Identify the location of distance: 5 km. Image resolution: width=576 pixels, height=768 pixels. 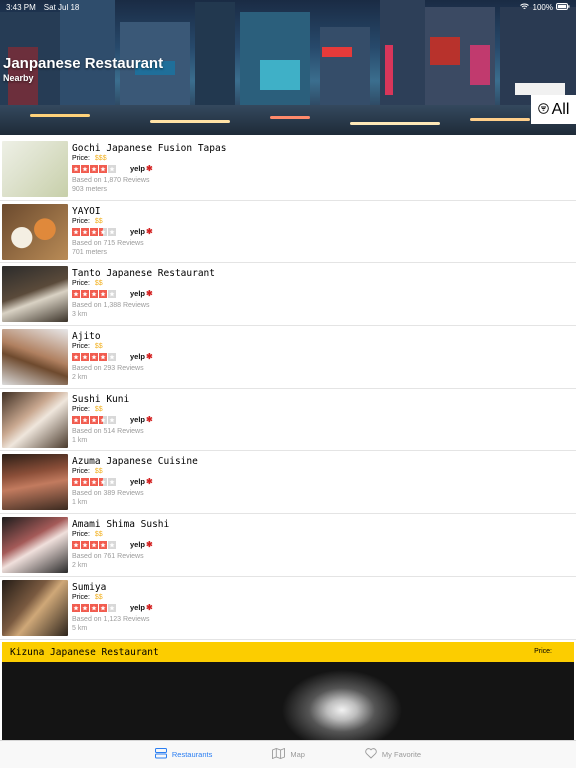
(80, 628).